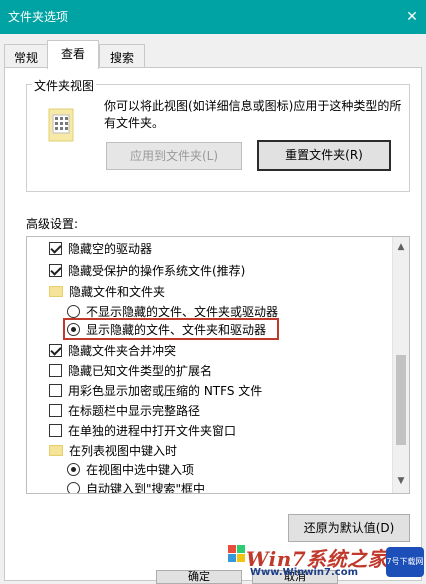 The height and width of the screenshot is (584, 426). I want to click on list-item-label: 在视图中选中键入项, so click(140, 469).